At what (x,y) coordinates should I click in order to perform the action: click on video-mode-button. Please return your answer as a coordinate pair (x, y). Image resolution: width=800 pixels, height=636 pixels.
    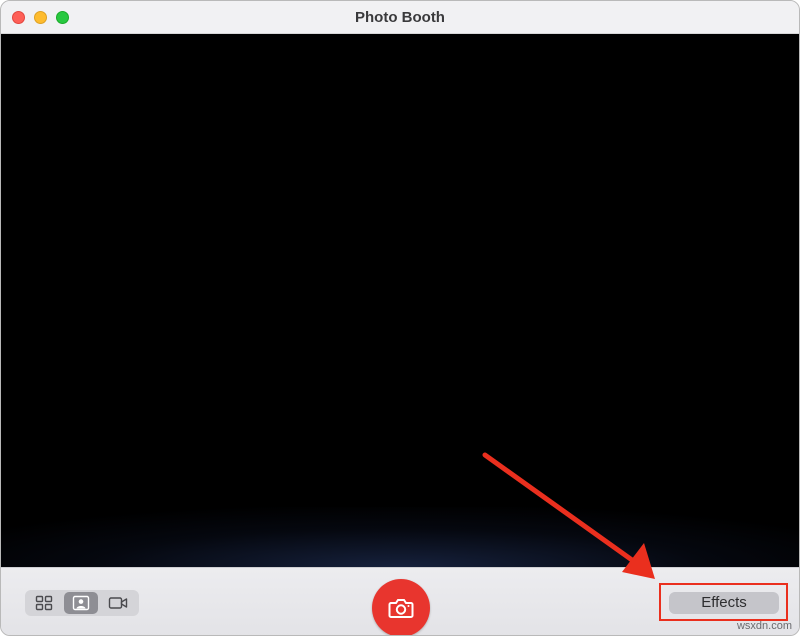
    Looking at the image, I should click on (117, 603).